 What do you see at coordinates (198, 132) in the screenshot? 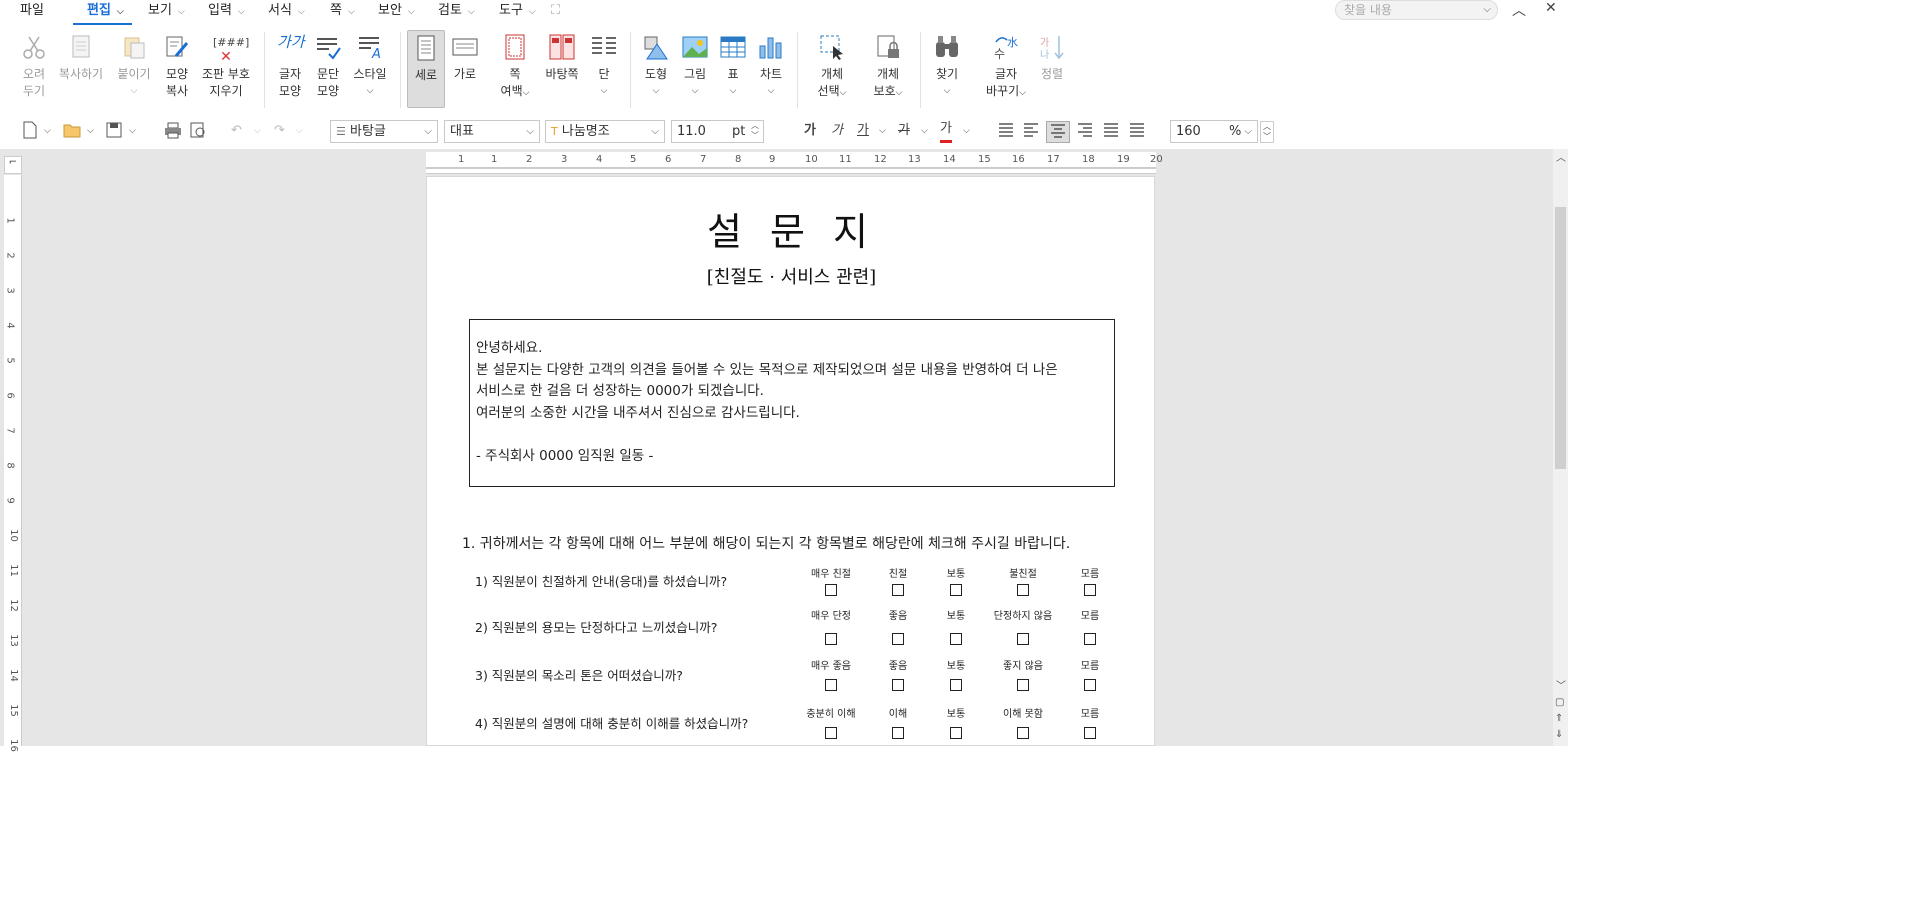
I see `print-preview-icon` at bounding box center [198, 132].